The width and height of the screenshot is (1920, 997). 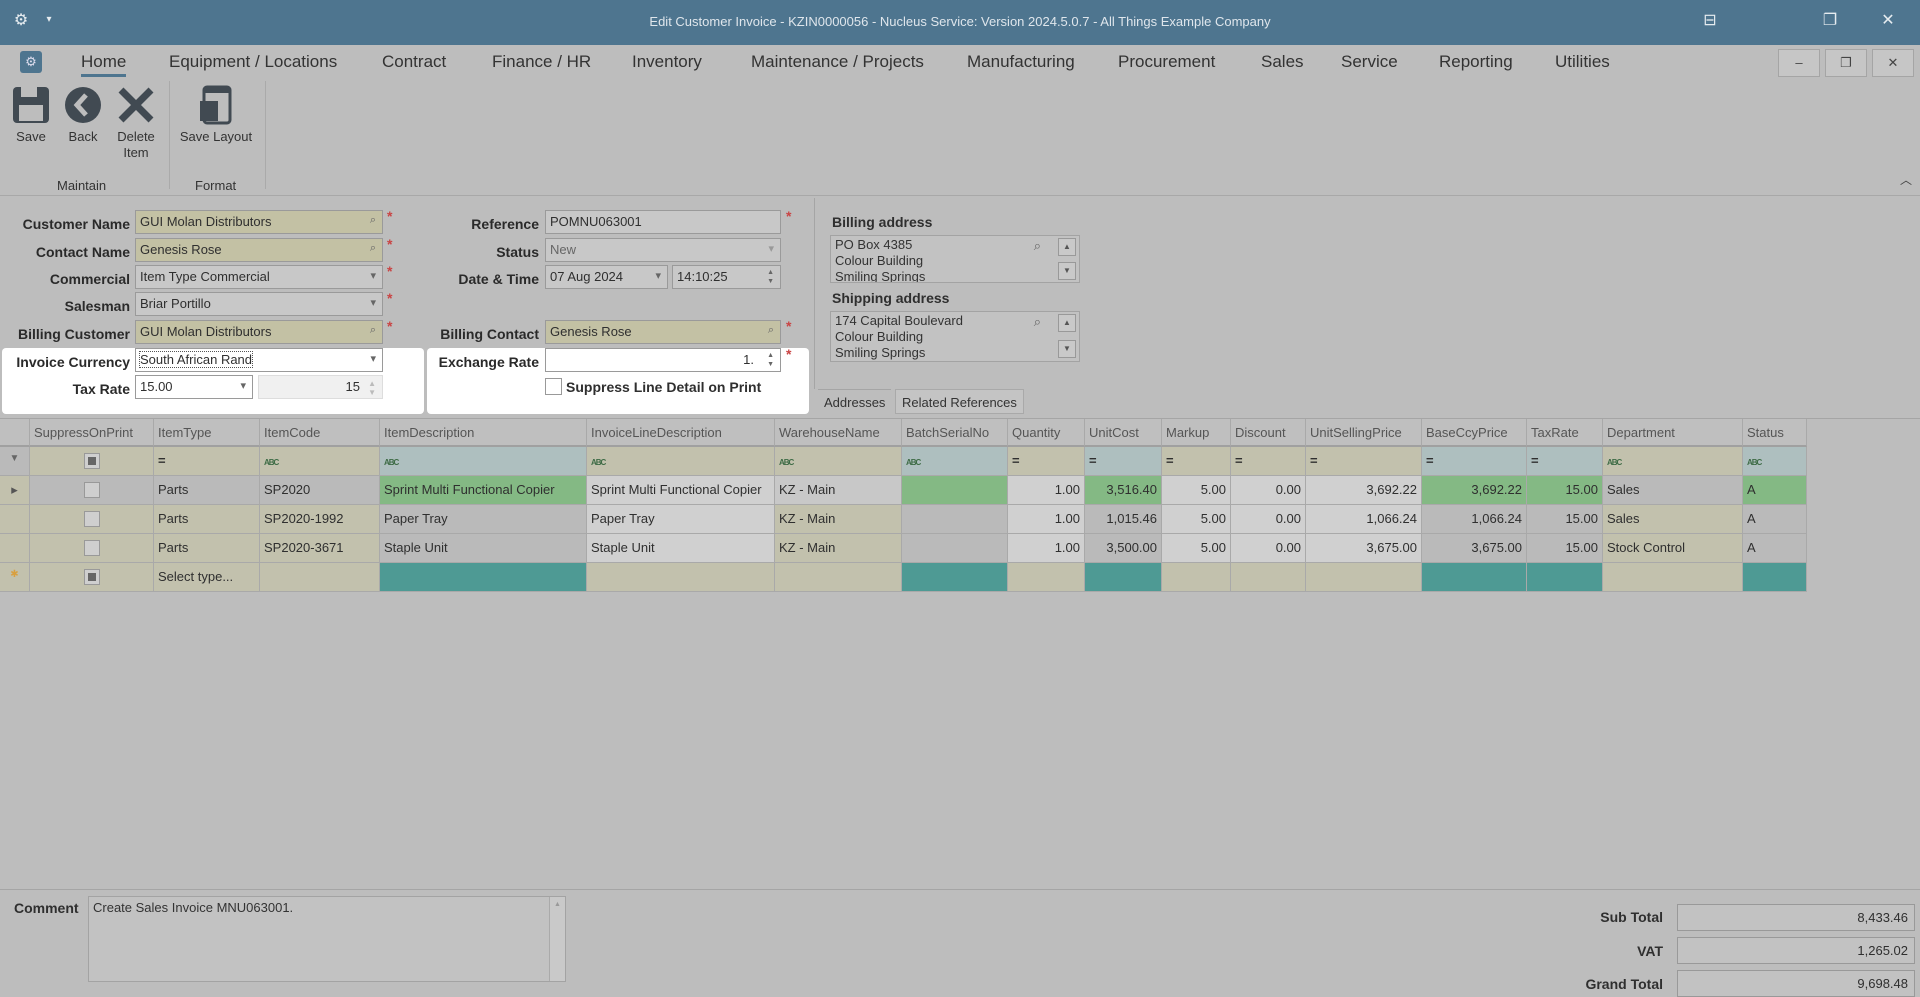 I want to click on tab-contract: Contract, so click(x=414, y=62).